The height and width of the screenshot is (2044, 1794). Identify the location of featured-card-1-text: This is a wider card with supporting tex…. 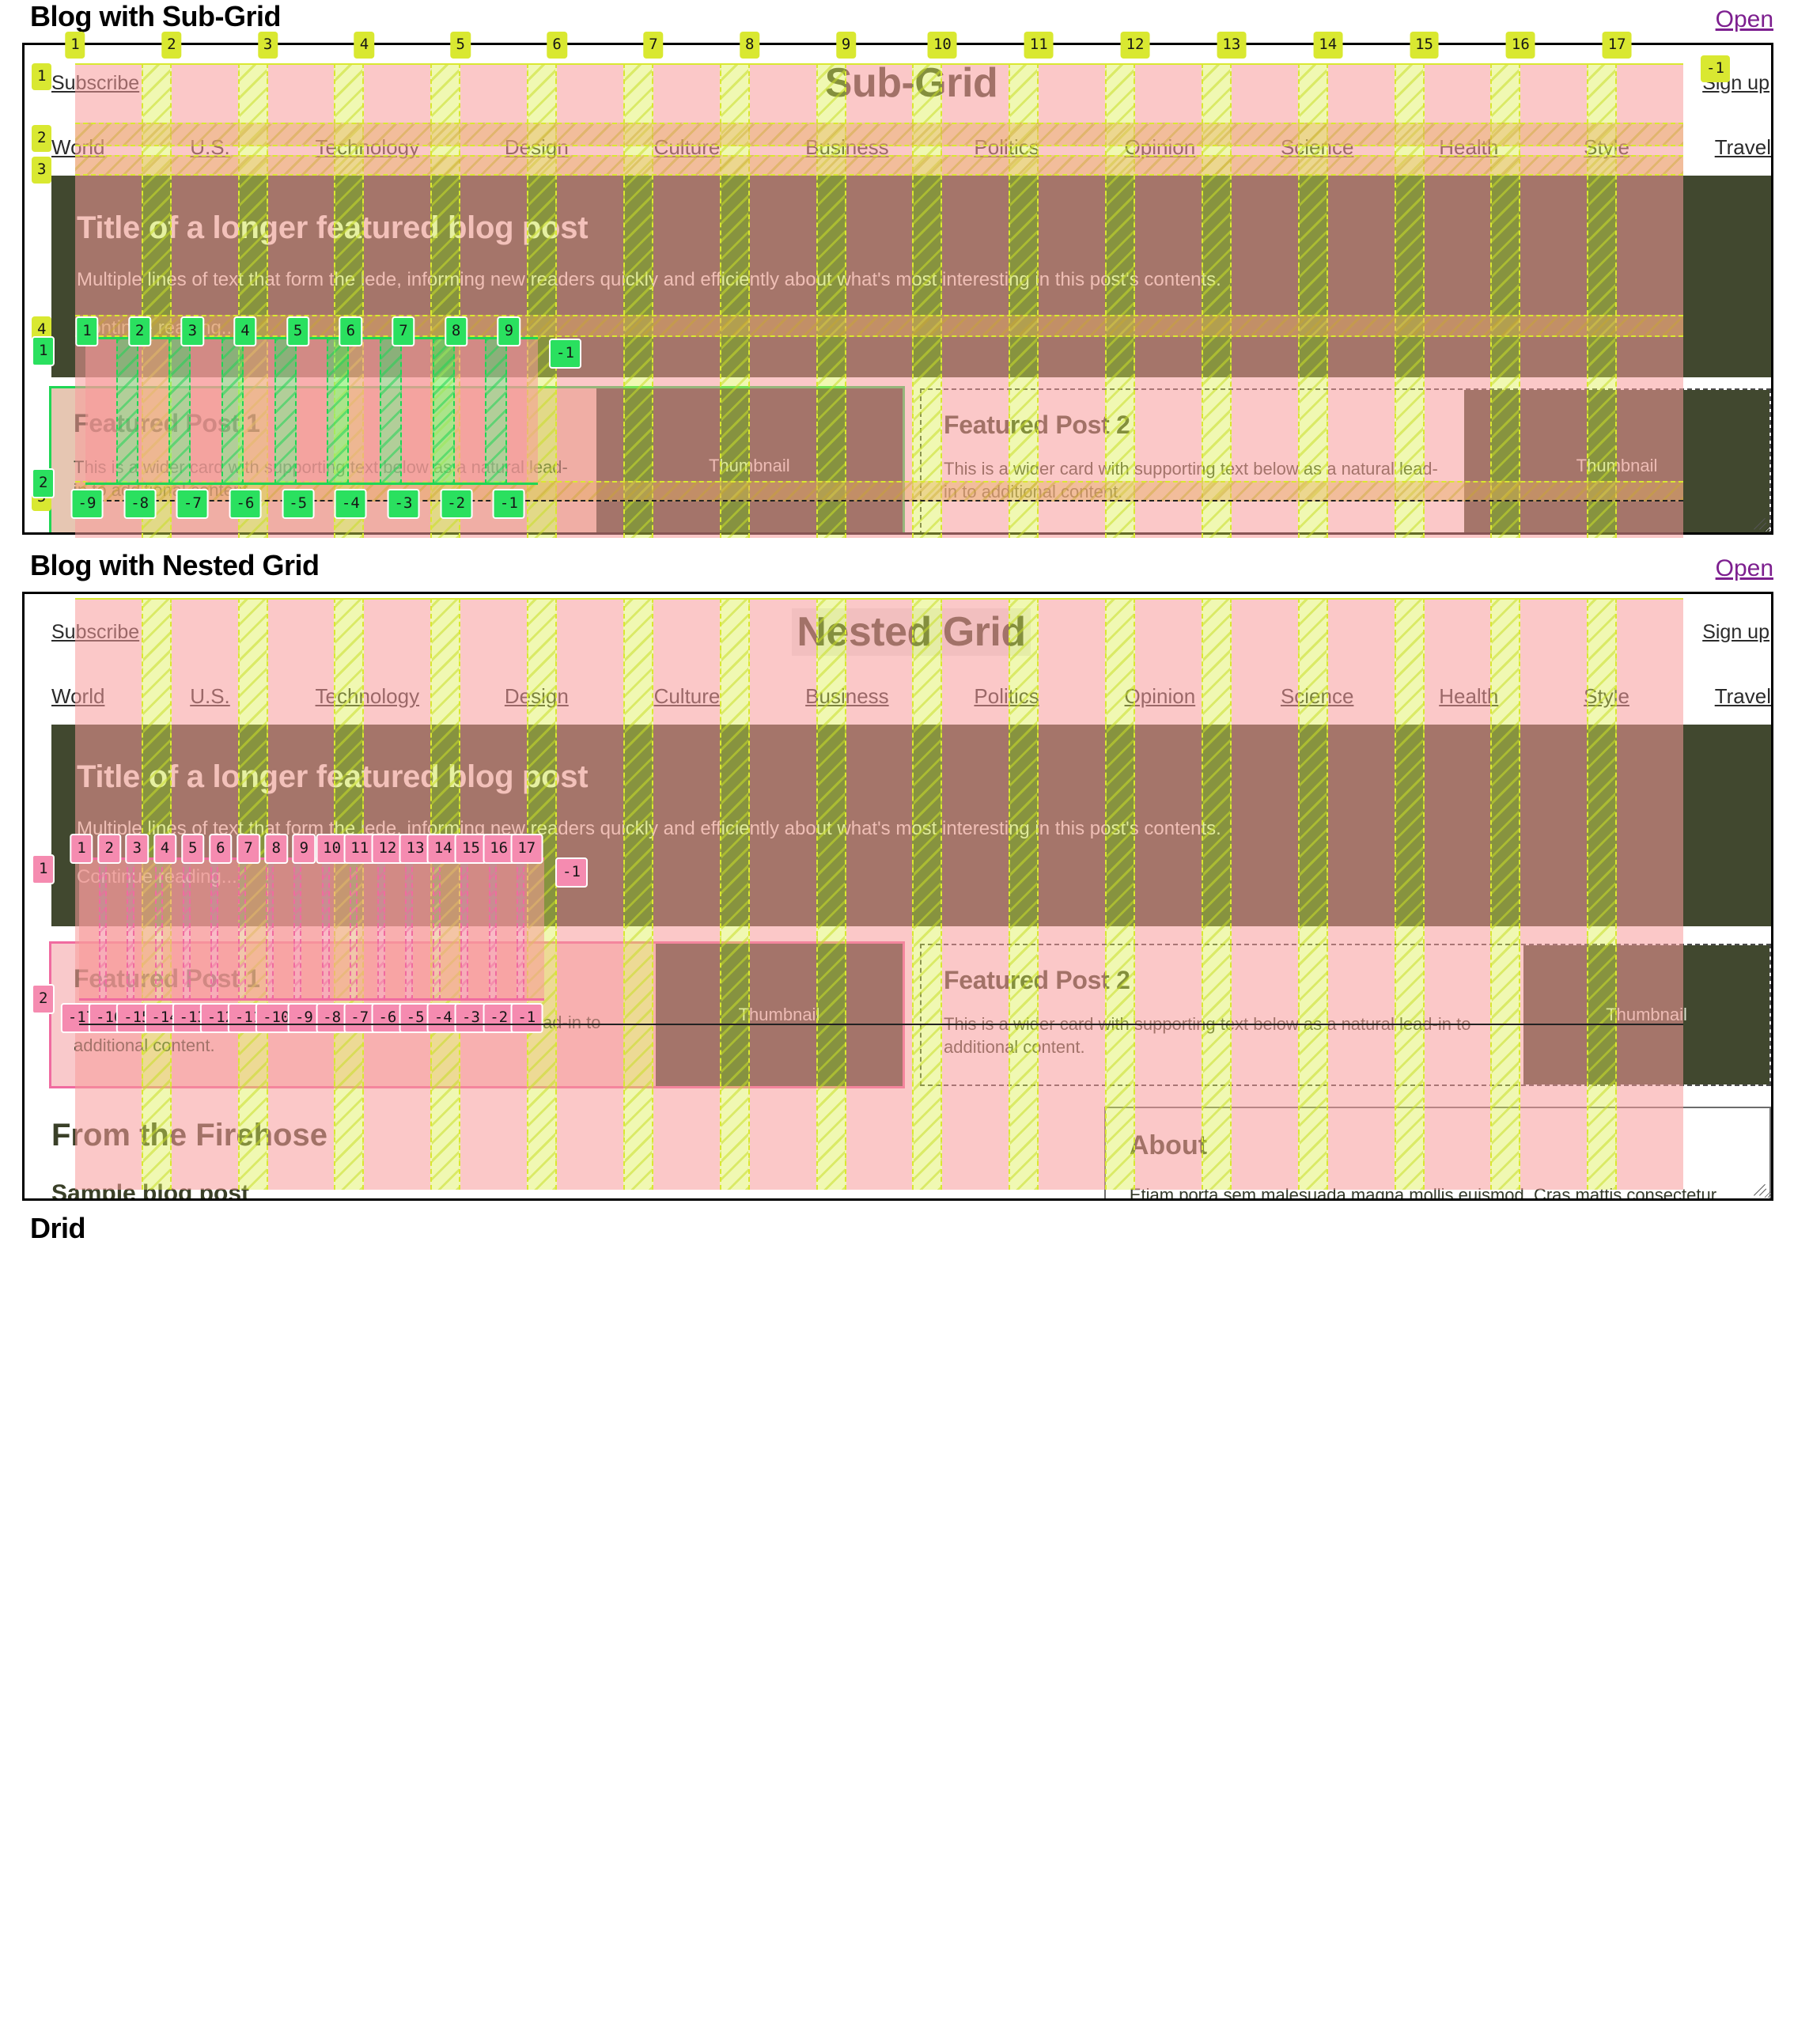
(321, 479).